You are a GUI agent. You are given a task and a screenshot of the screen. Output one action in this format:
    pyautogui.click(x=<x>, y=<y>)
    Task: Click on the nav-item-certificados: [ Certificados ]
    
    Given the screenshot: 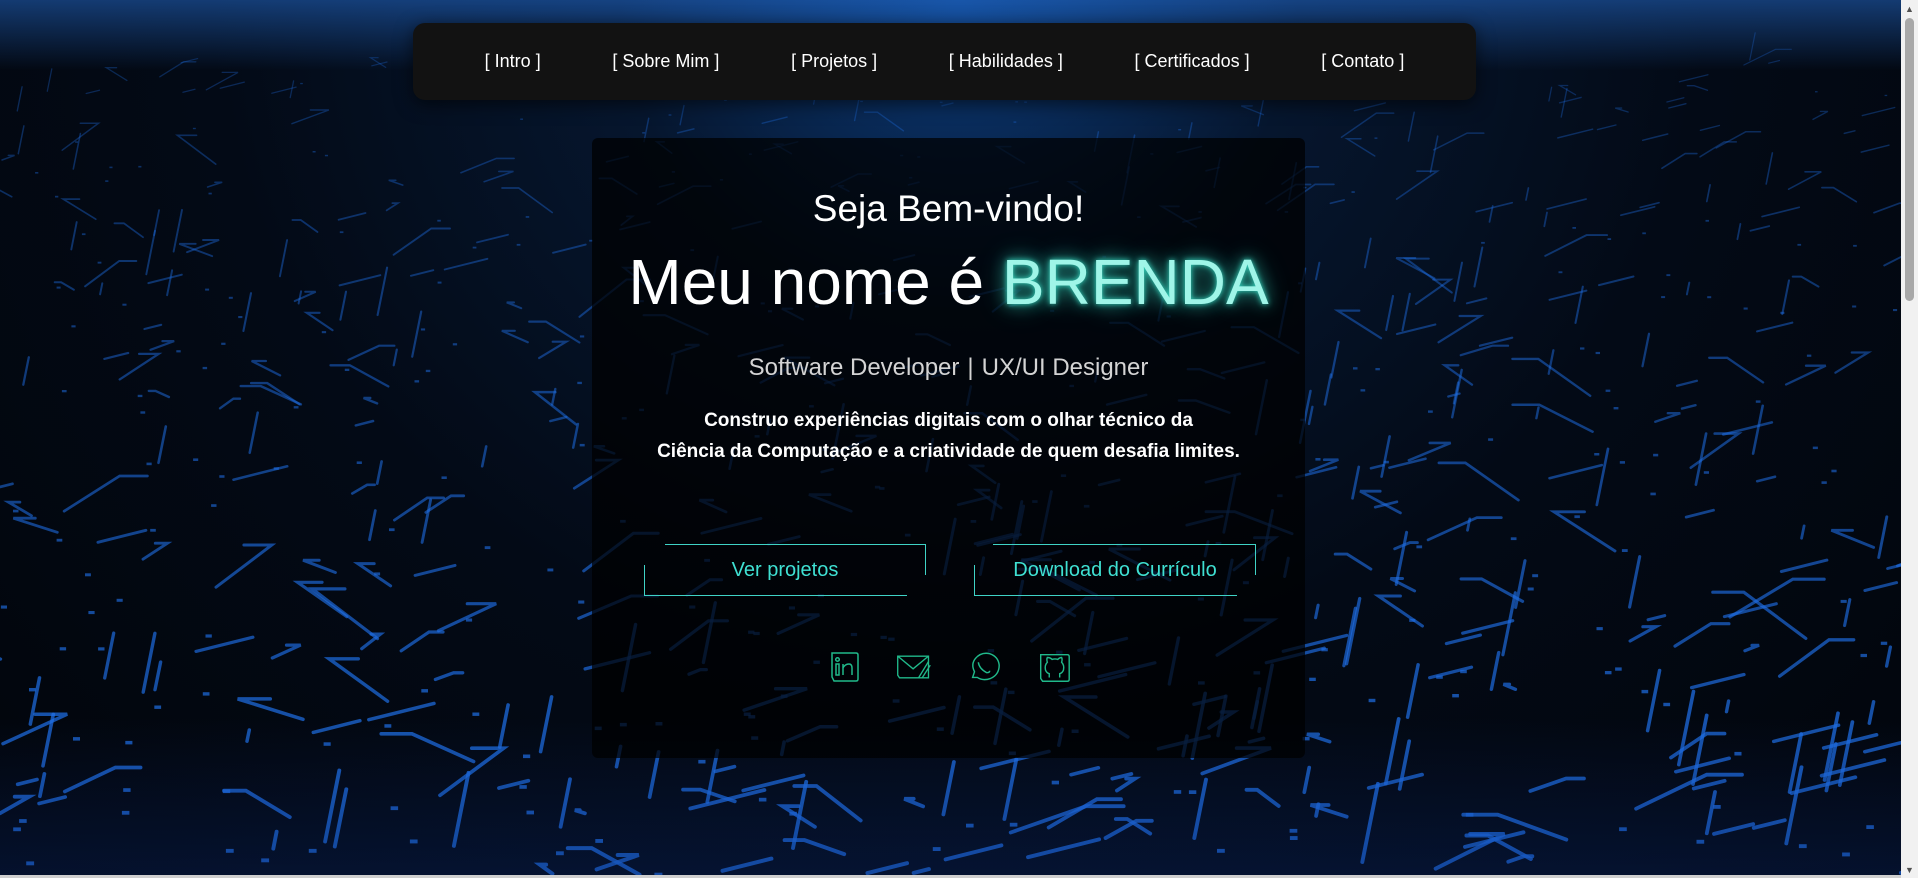 What is the action you would take?
    pyautogui.click(x=1192, y=61)
    